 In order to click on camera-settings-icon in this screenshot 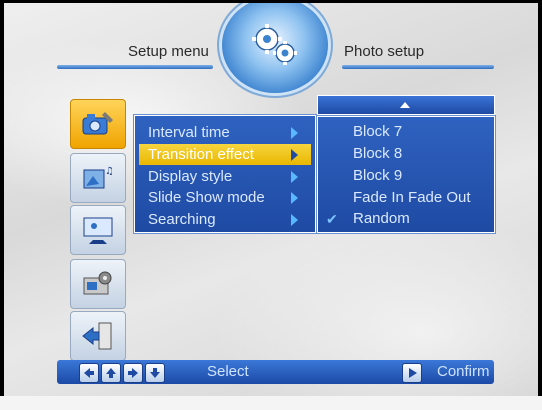, I will do `click(97, 123)`.